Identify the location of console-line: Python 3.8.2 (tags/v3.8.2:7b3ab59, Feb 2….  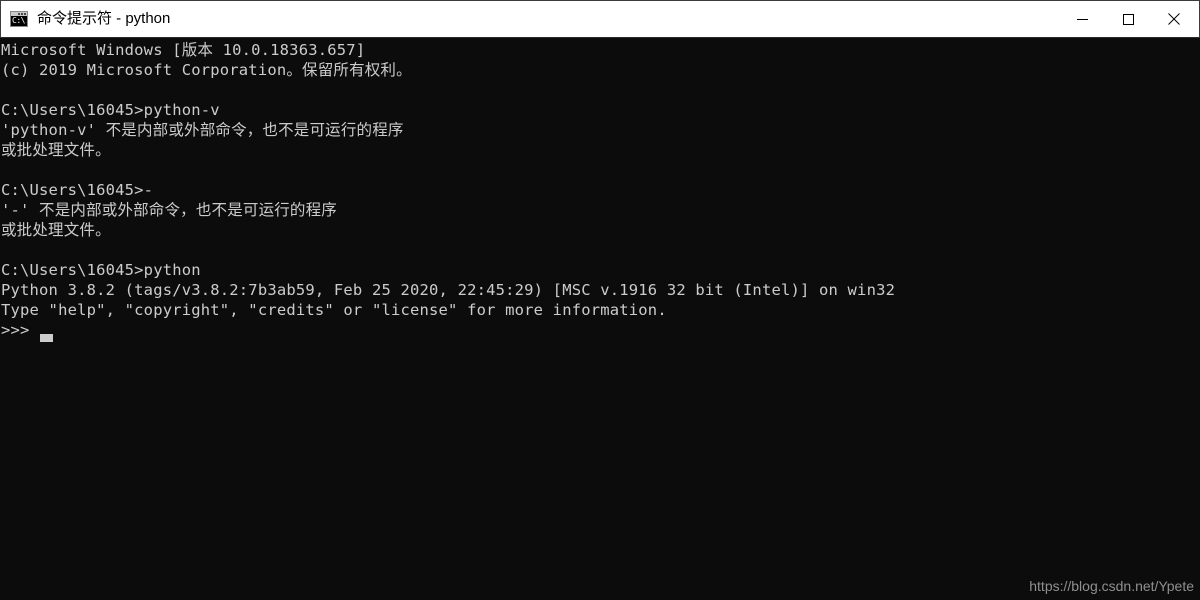
(448, 290).